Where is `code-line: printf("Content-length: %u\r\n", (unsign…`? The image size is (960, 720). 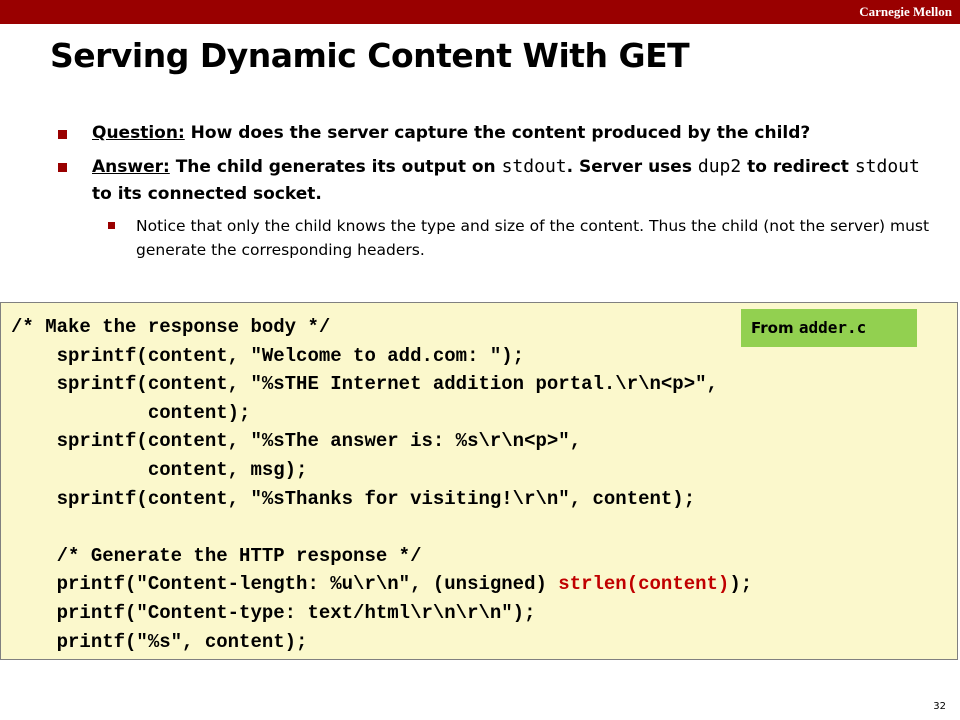
code-line: printf("Content-length: %u\r\n", (unsign… is located at coordinates (285, 584).